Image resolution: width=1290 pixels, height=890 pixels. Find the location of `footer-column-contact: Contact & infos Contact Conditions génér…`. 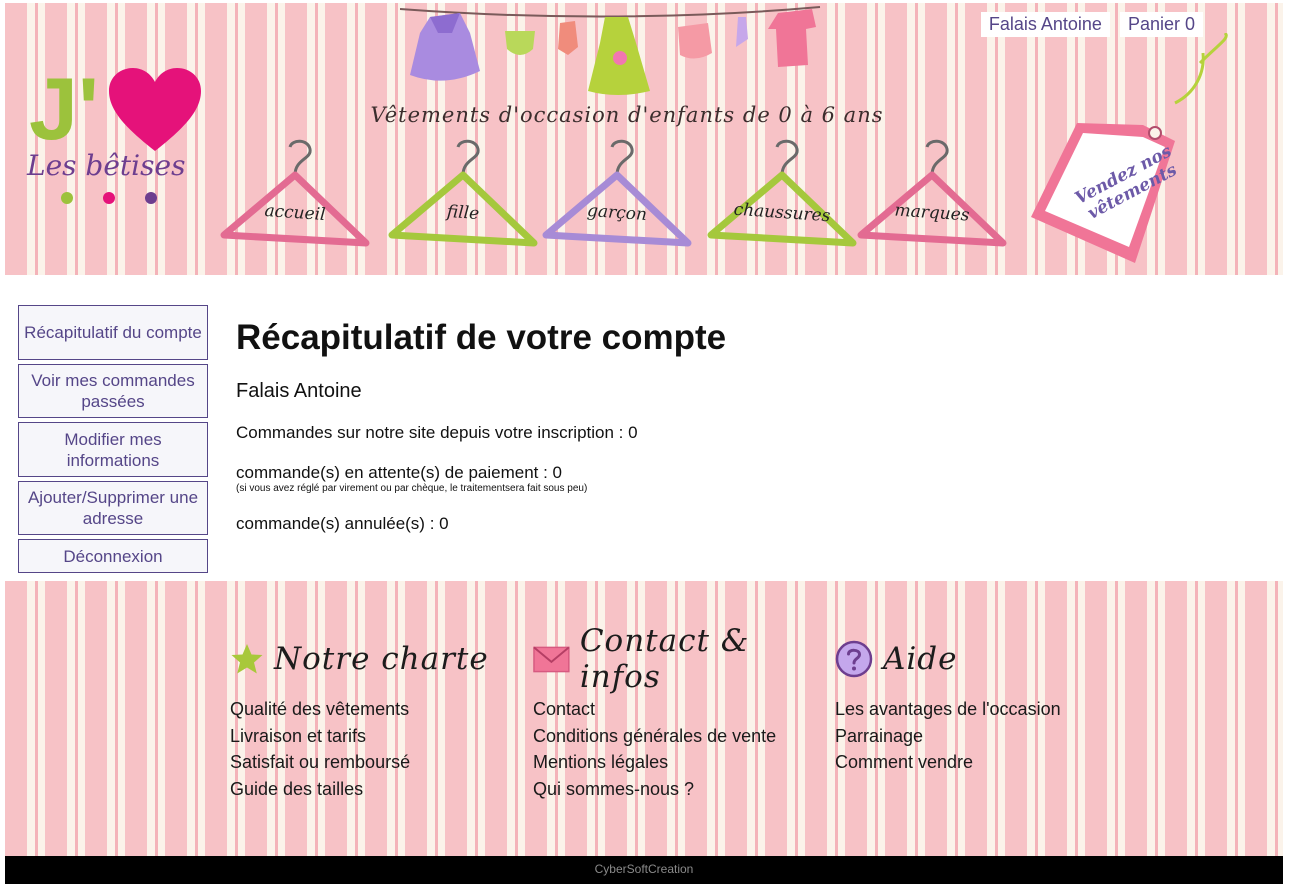

footer-column-contact: Contact & infos Contact Conditions génér… is located at coordinates (683, 713).